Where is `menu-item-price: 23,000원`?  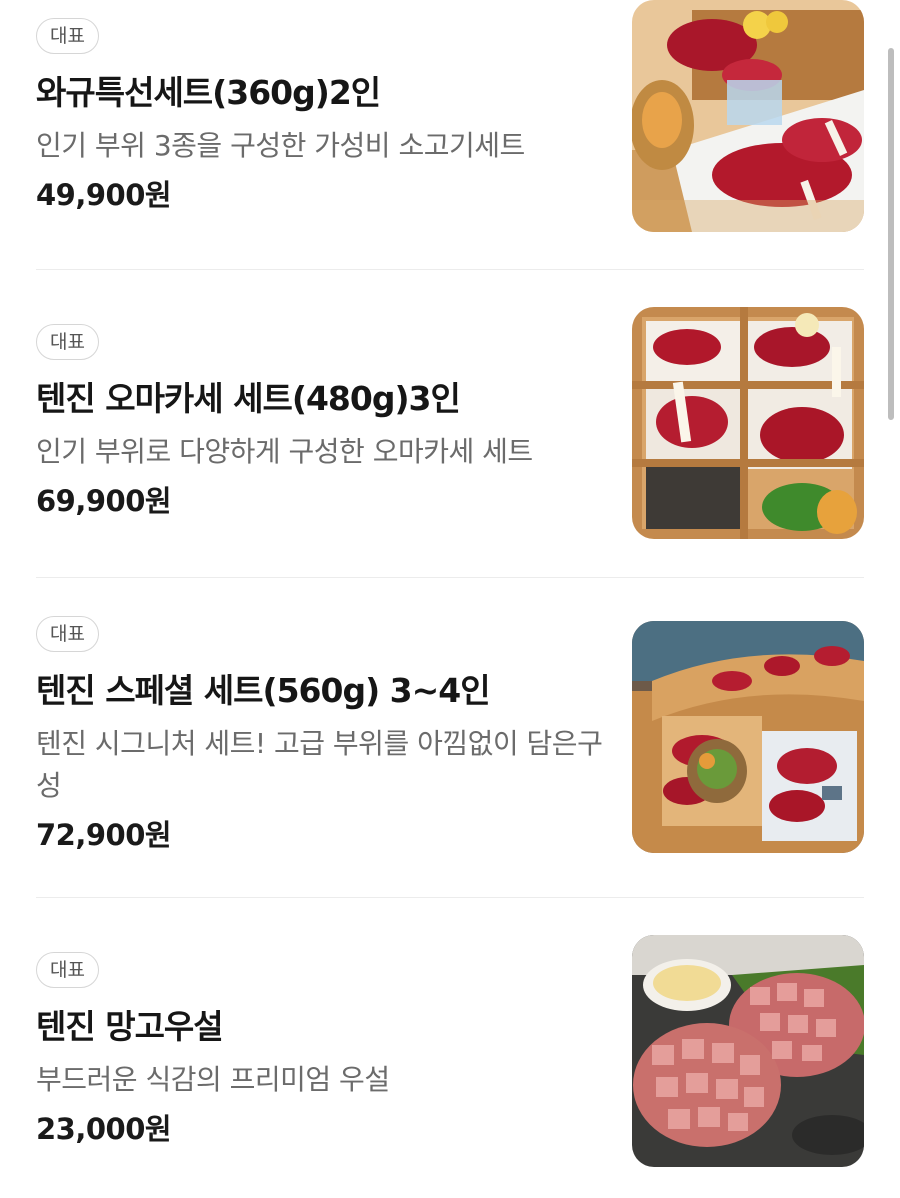 menu-item-price: 23,000원 is located at coordinates (104, 1129).